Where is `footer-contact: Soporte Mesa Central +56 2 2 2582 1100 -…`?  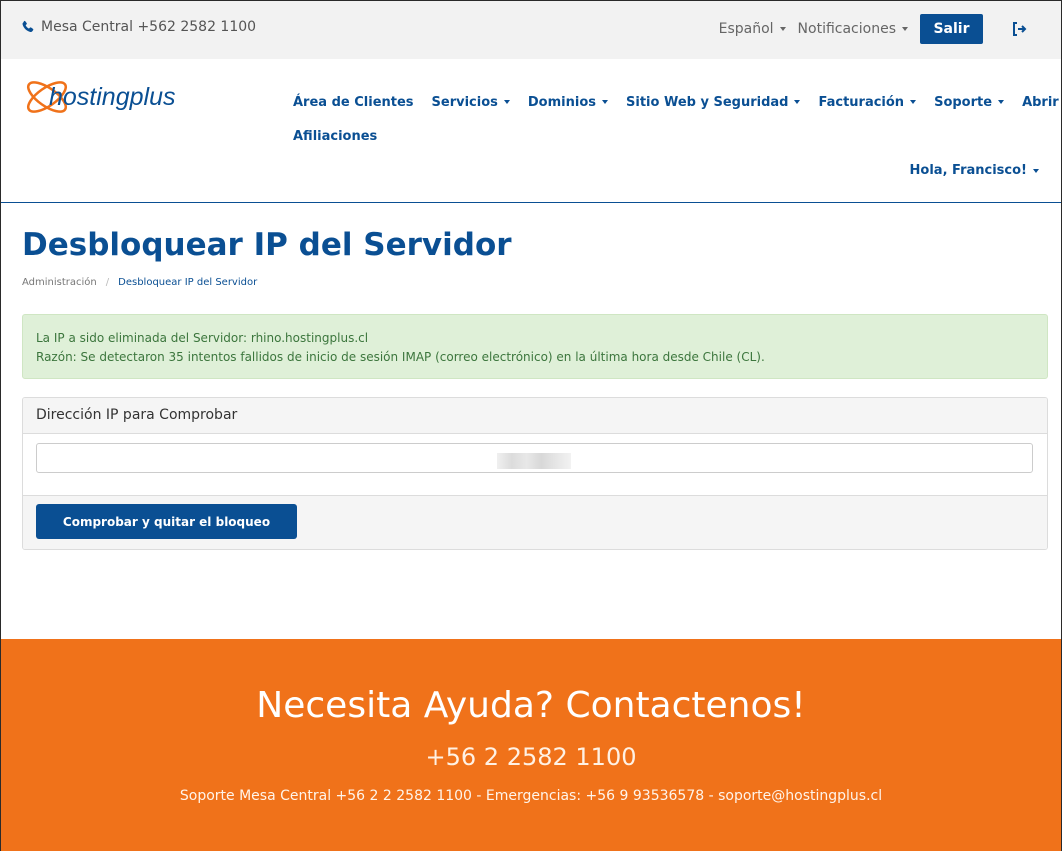 footer-contact: Soporte Mesa Central +56 2 2 2582 1100 -… is located at coordinates (531, 796).